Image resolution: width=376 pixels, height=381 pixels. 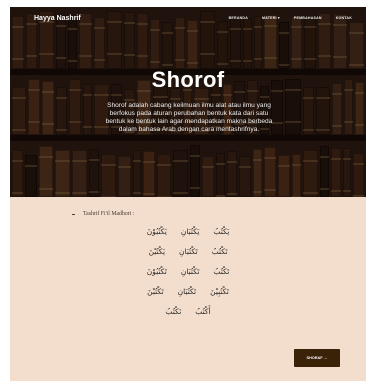 What do you see at coordinates (317, 358) in the screenshot?
I see `shoraf-button: SHORAF →` at bounding box center [317, 358].